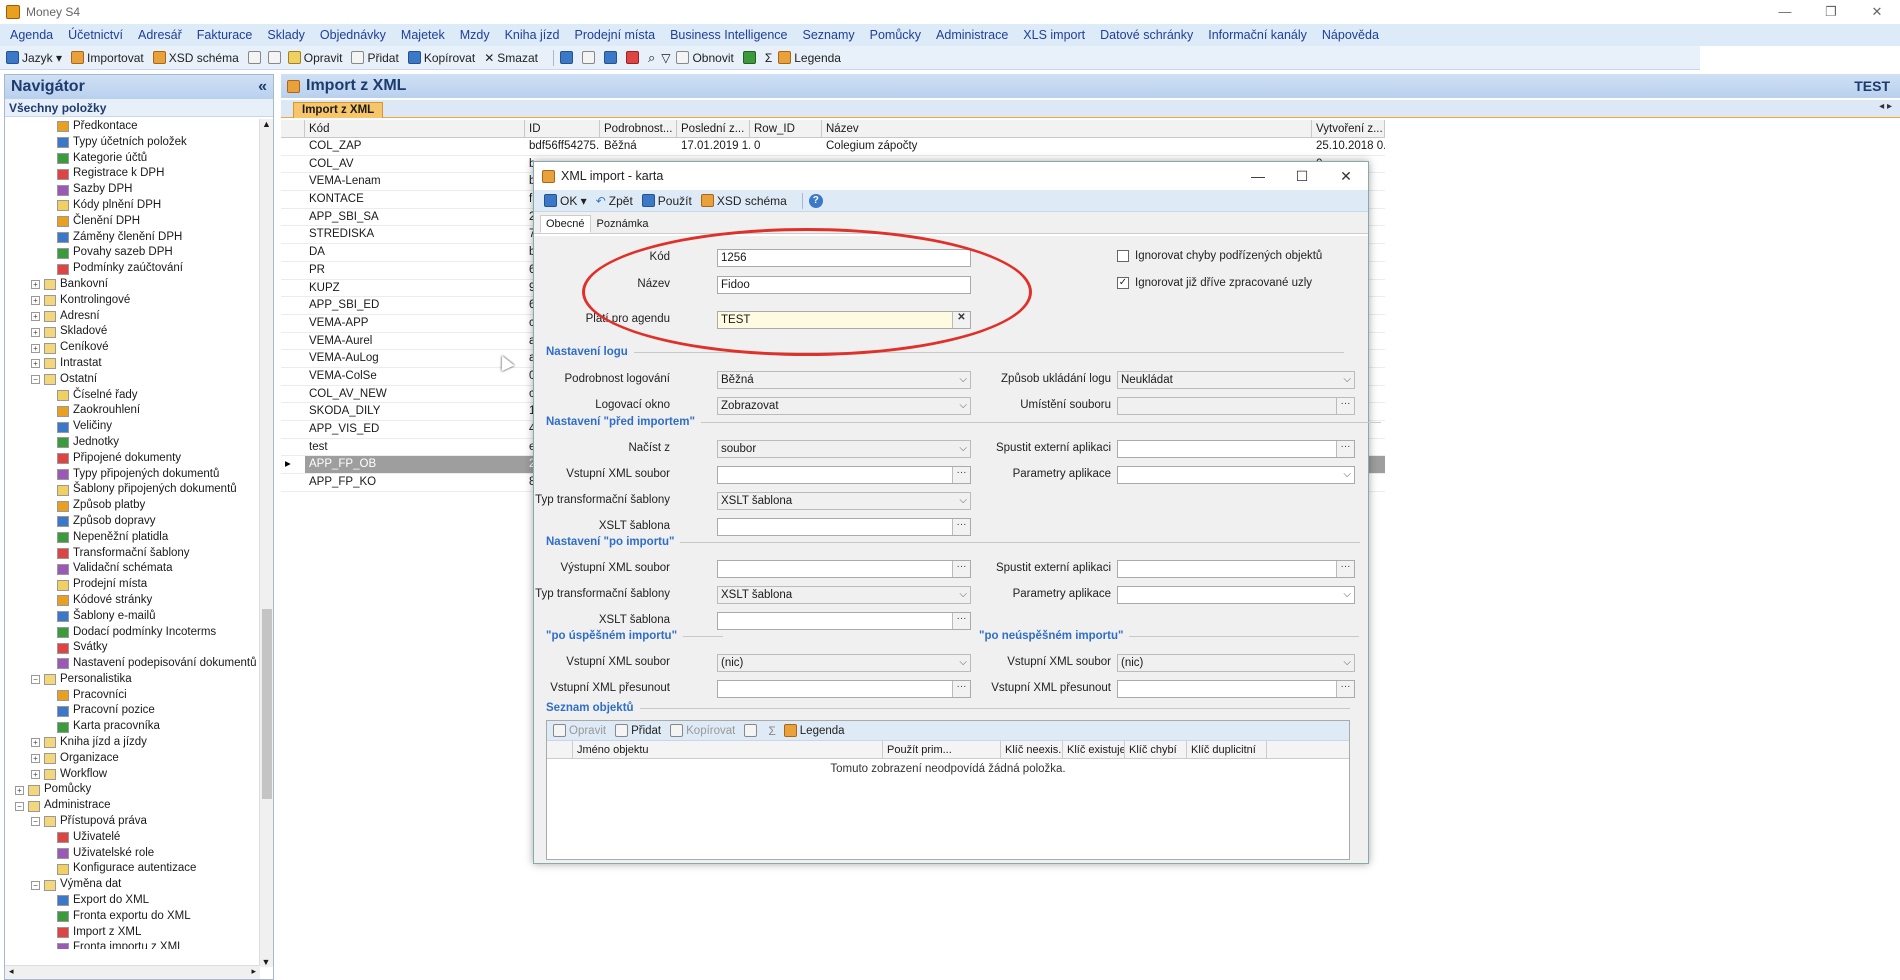 This screenshot has height=980, width=1900. Describe the element at coordinates (254, 57) in the screenshot. I see `grid-icon` at that location.